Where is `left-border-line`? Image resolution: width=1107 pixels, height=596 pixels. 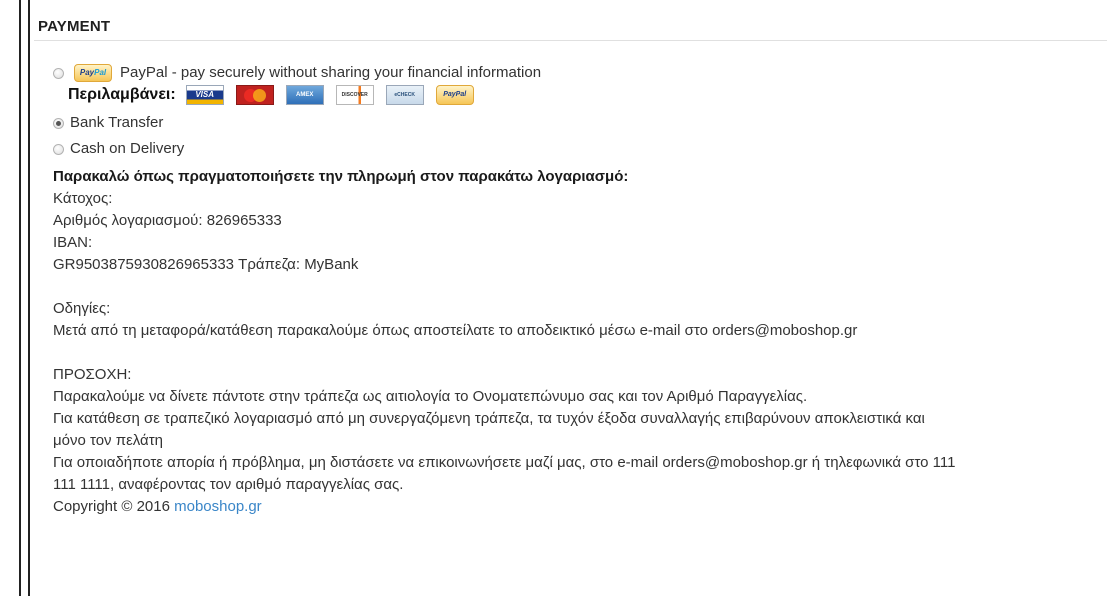 left-border-line is located at coordinates (20, 298).